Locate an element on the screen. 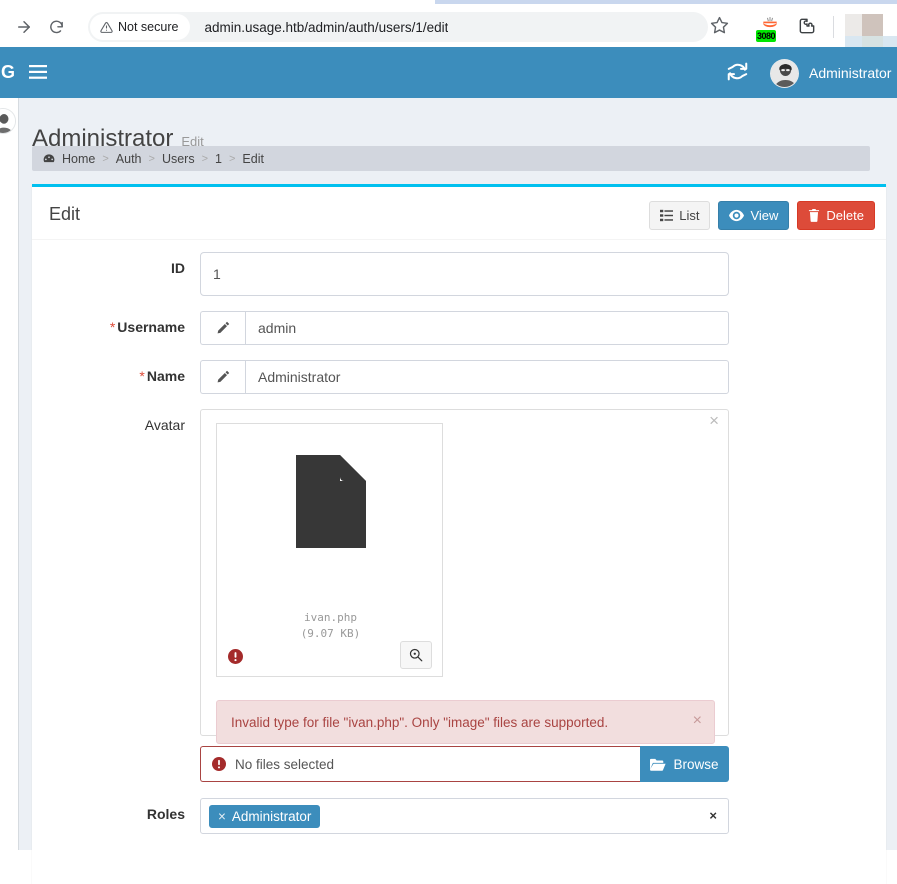 The height and width of the screenshot is (884, 897). navbar-refresh-button is located at coordinates (738, 72).